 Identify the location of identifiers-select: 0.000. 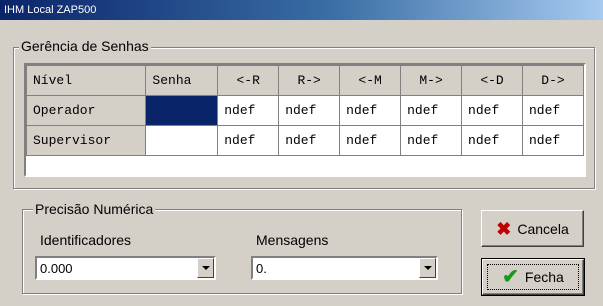
(125, 268).